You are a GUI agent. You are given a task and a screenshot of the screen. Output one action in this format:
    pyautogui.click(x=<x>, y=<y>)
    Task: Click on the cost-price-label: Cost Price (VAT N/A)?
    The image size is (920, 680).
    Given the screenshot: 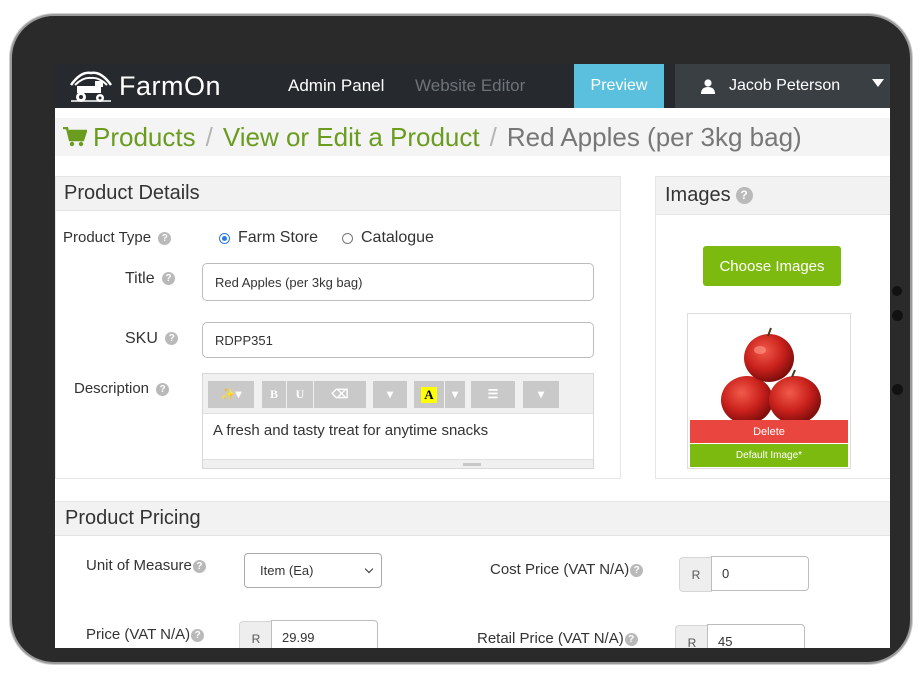 What is the action you would take?
    pyautogui.click(x=567, y=569)
    